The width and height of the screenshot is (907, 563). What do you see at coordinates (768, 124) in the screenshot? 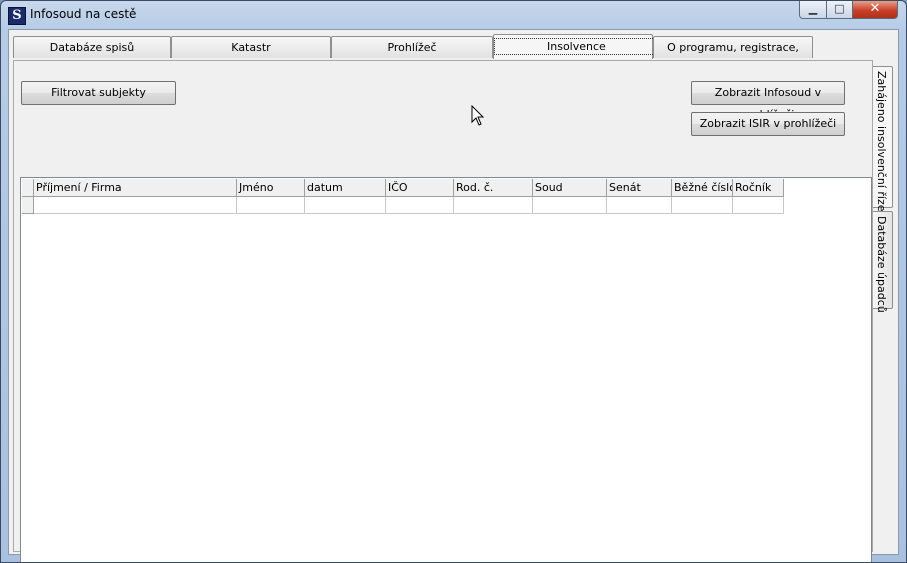
I see `show-isir-button: Zobrazit ISIR v prohlížeči` at bounding box center [768, 124].